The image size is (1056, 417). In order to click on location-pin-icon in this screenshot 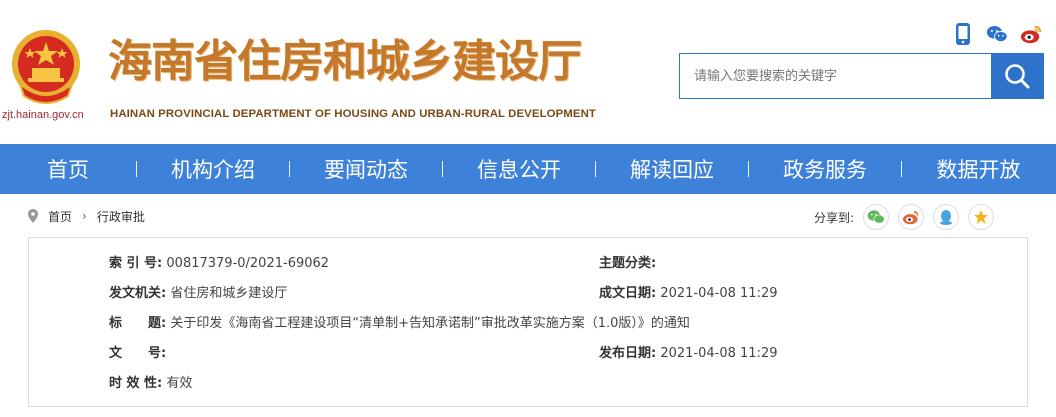, I will do `click(33, 216)`.